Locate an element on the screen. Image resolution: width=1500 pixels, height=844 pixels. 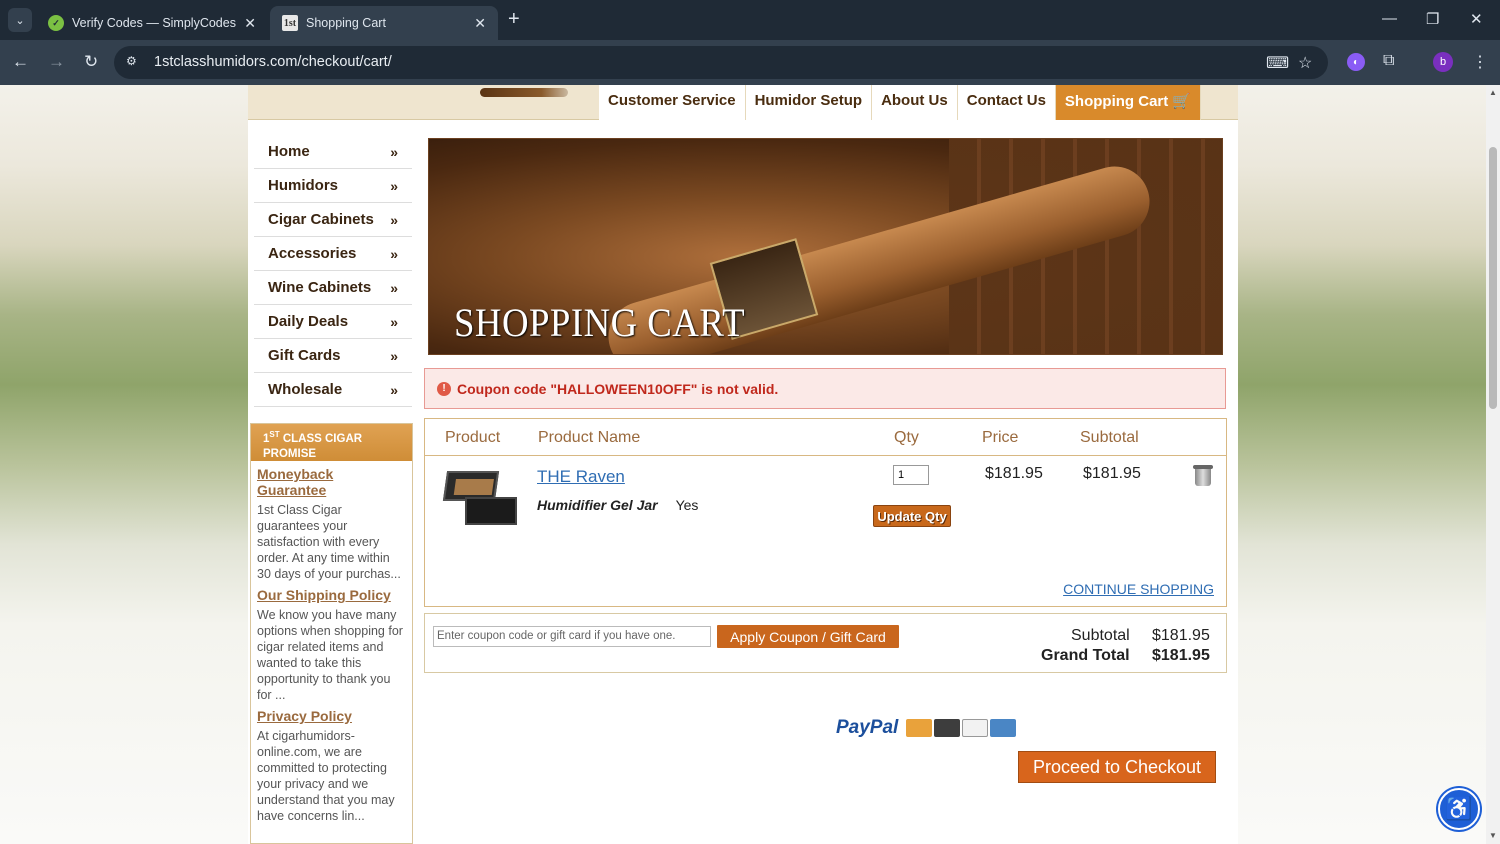
grand-total-value: $181.95 is located at coordinates (1181, 655).